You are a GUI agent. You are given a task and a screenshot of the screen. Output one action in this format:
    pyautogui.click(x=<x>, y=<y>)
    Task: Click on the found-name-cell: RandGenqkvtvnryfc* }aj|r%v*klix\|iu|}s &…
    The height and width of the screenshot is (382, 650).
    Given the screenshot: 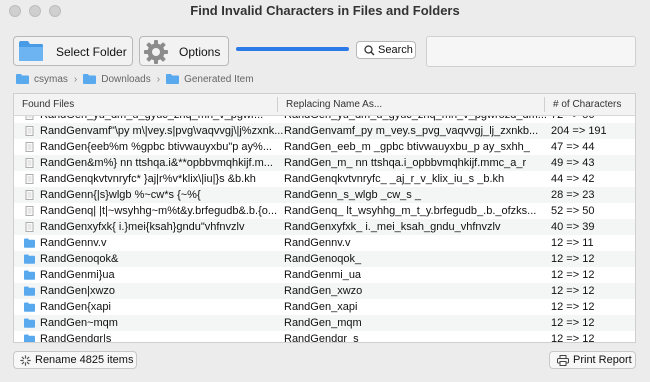 What is the action you would take?
    pyautogui.click(x=148, y=179)
    